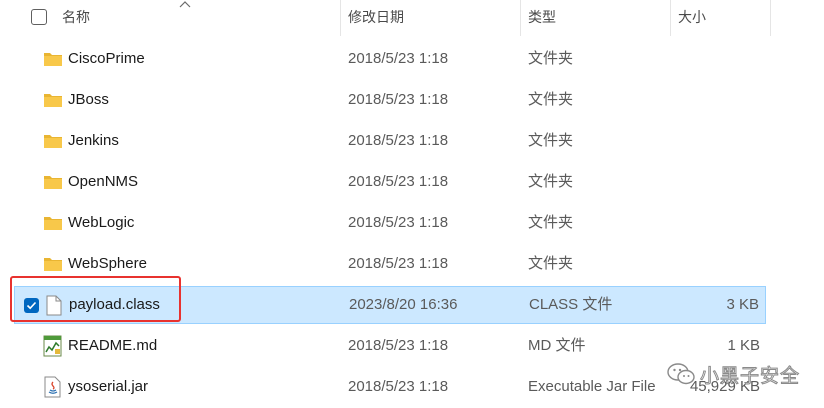 The height and width of the screenshot is (408, 824). I want to click on file-type: MD 文件, so click(557, 345).